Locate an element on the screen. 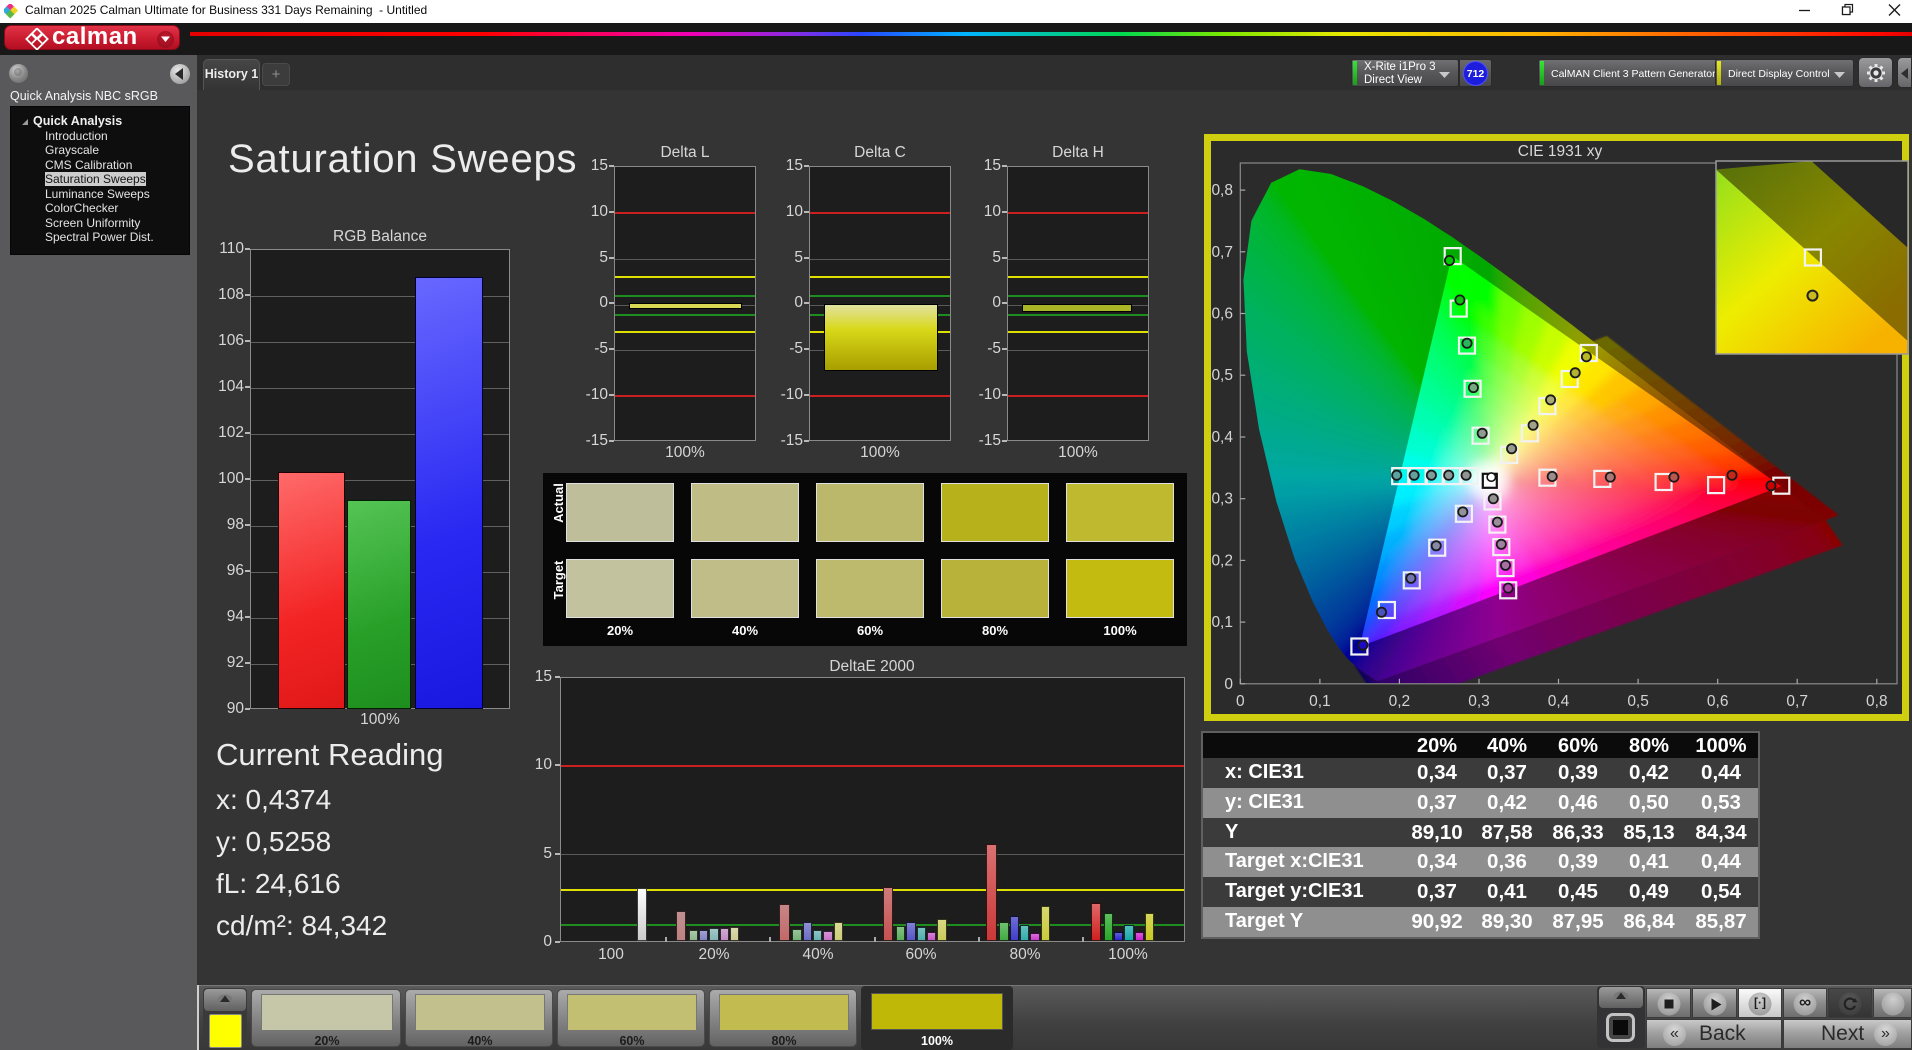 The image size is (1912, 1050). svg-text: CIE 1931 xy is located at coordinates (1560, 151).